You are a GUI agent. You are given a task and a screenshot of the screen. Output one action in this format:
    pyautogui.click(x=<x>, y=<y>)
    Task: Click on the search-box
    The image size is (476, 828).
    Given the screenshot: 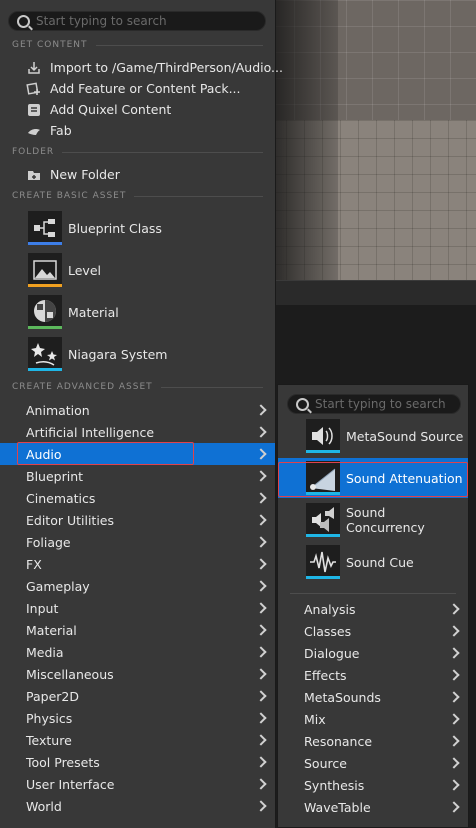 What is the action you would take?
    pyautogui.click(x=137, y=21)
    